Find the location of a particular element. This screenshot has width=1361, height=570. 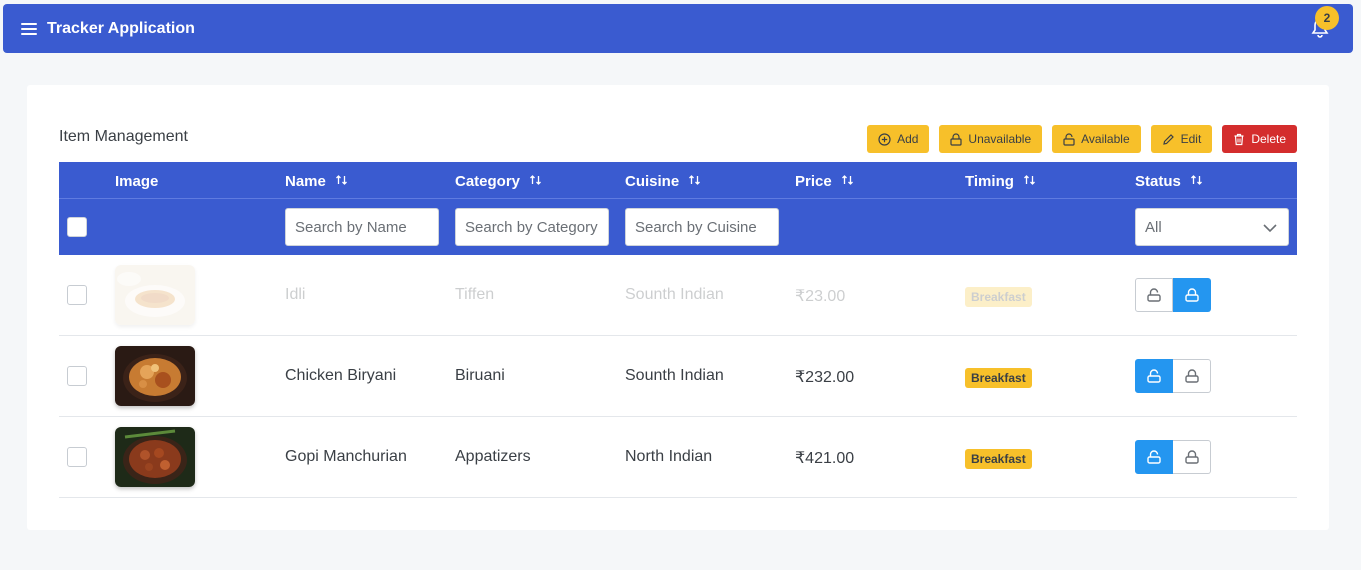

available-button-label: Available is located at coordinates (1105, 139).